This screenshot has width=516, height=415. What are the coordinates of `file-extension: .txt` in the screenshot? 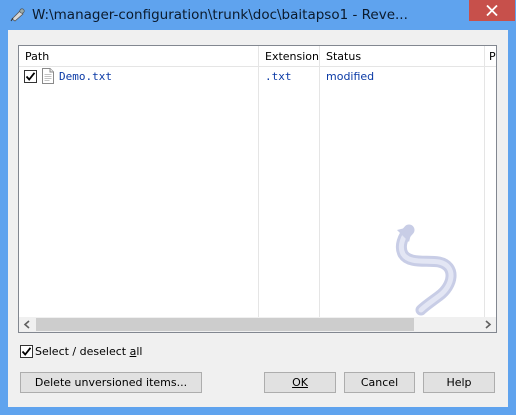 It's located at (278, 76).